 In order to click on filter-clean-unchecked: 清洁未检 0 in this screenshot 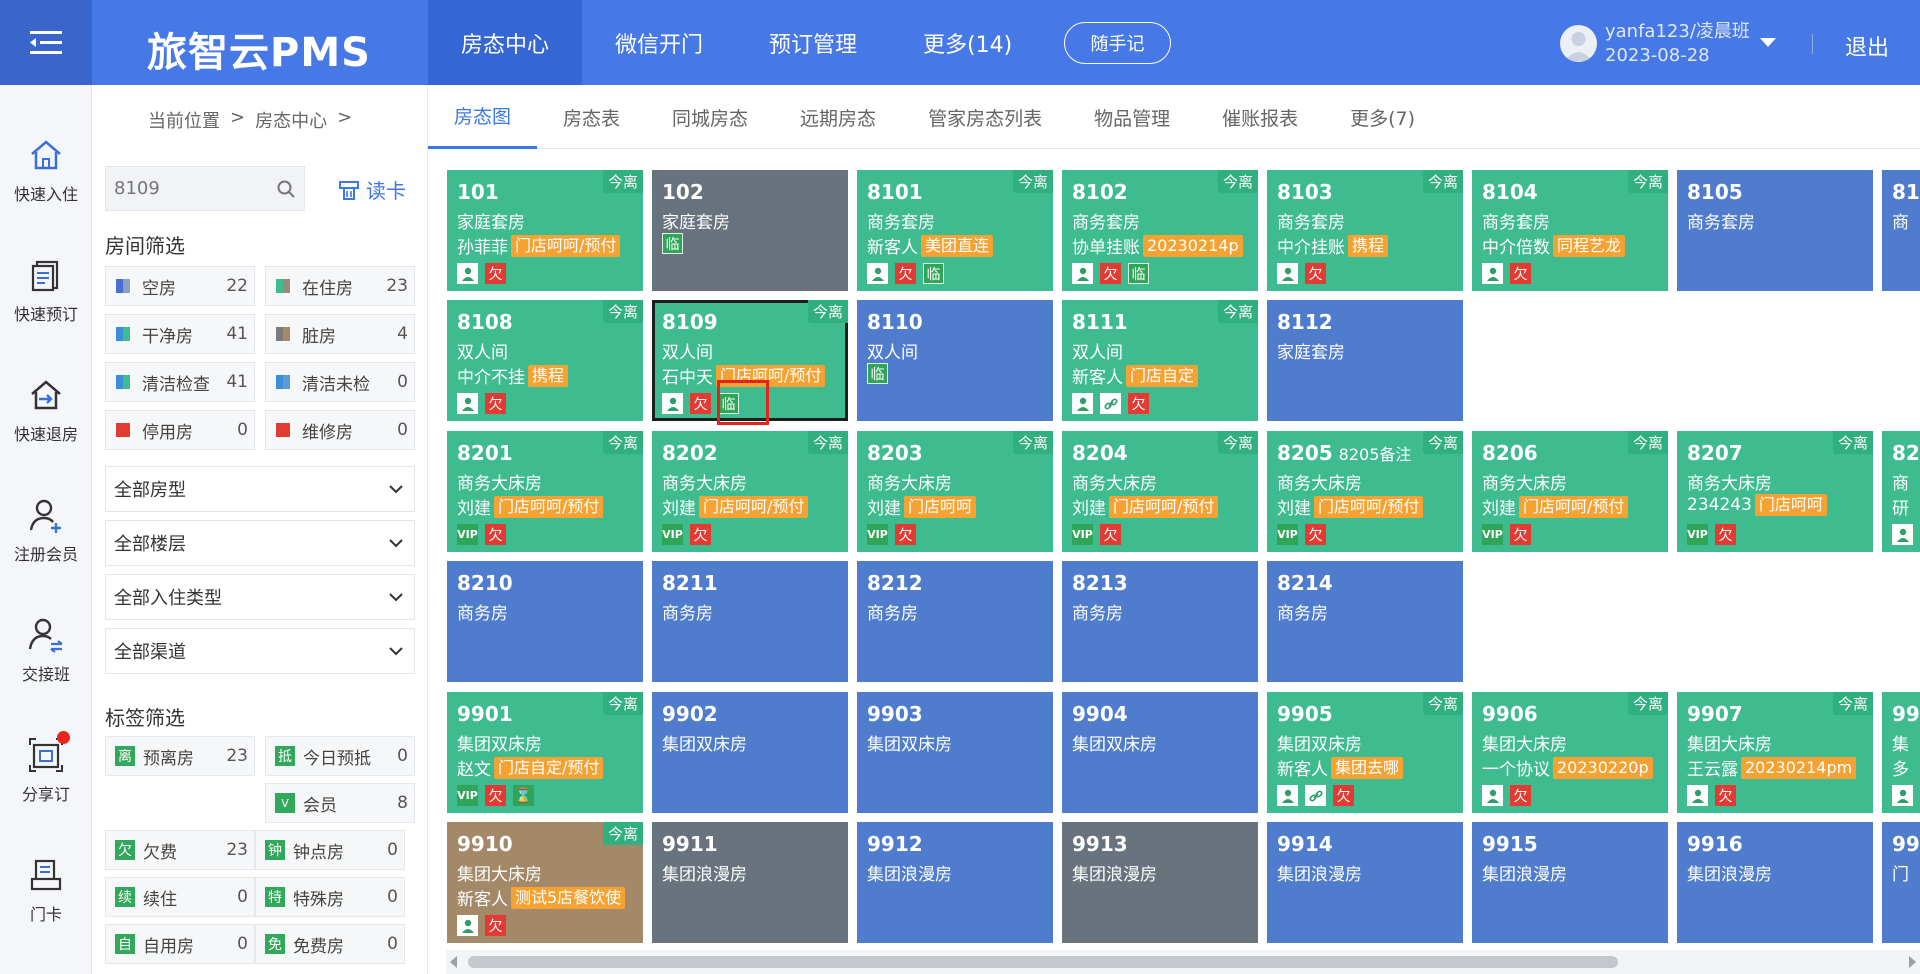, I will do `click(340, 382)`.